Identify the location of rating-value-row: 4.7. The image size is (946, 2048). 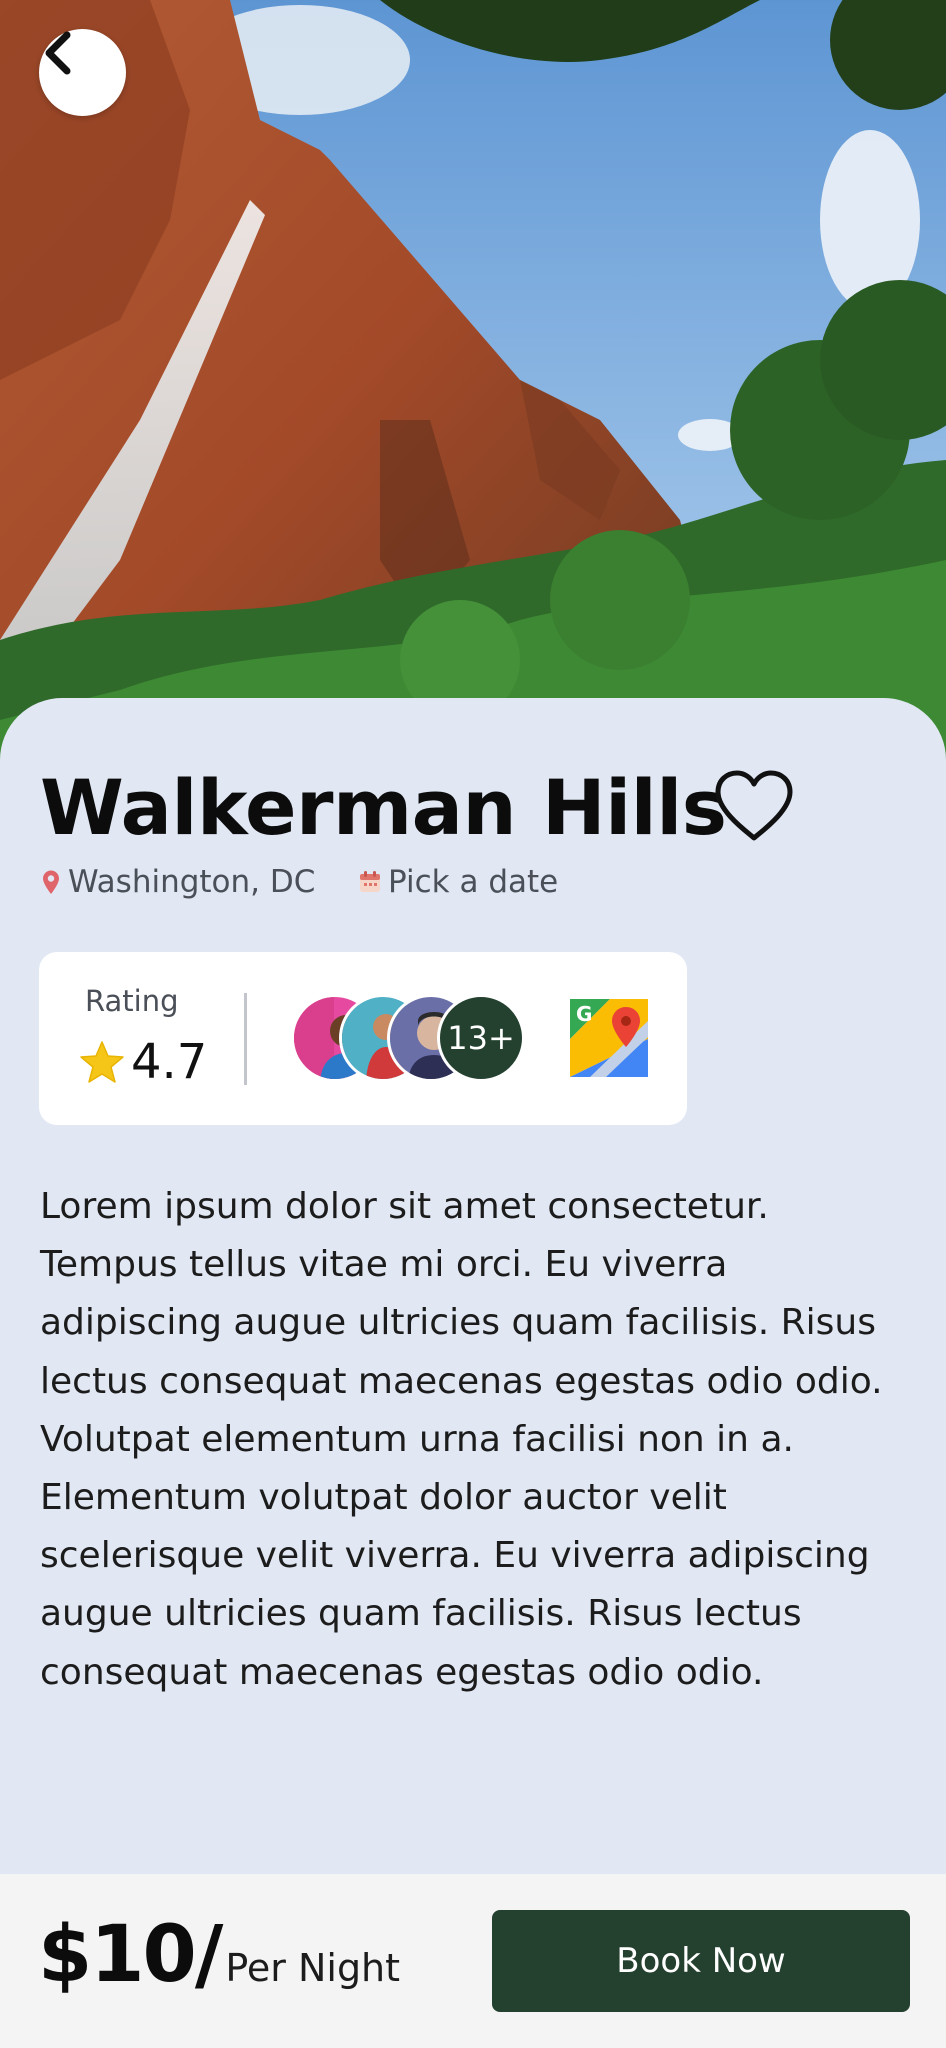
(143, 1062).